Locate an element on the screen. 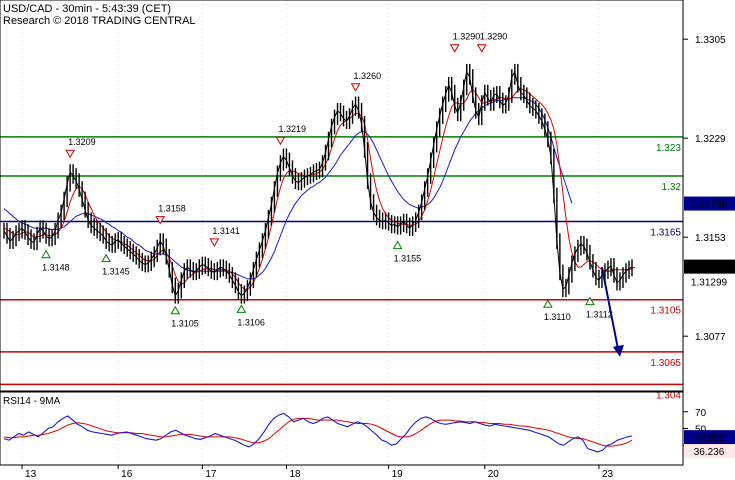 This screenshot has height=480, width=735. research-credit: Research © 2018 TRADING CENTRAL is located at coordinates (99, 21).